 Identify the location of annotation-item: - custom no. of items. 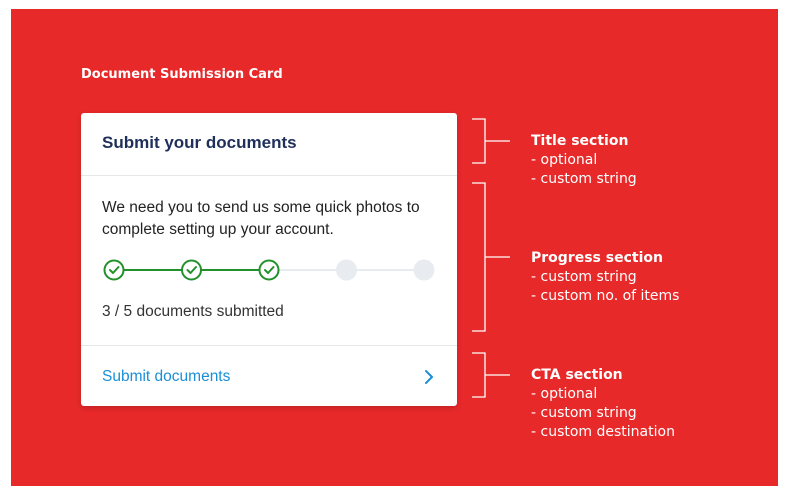
(605, 296).